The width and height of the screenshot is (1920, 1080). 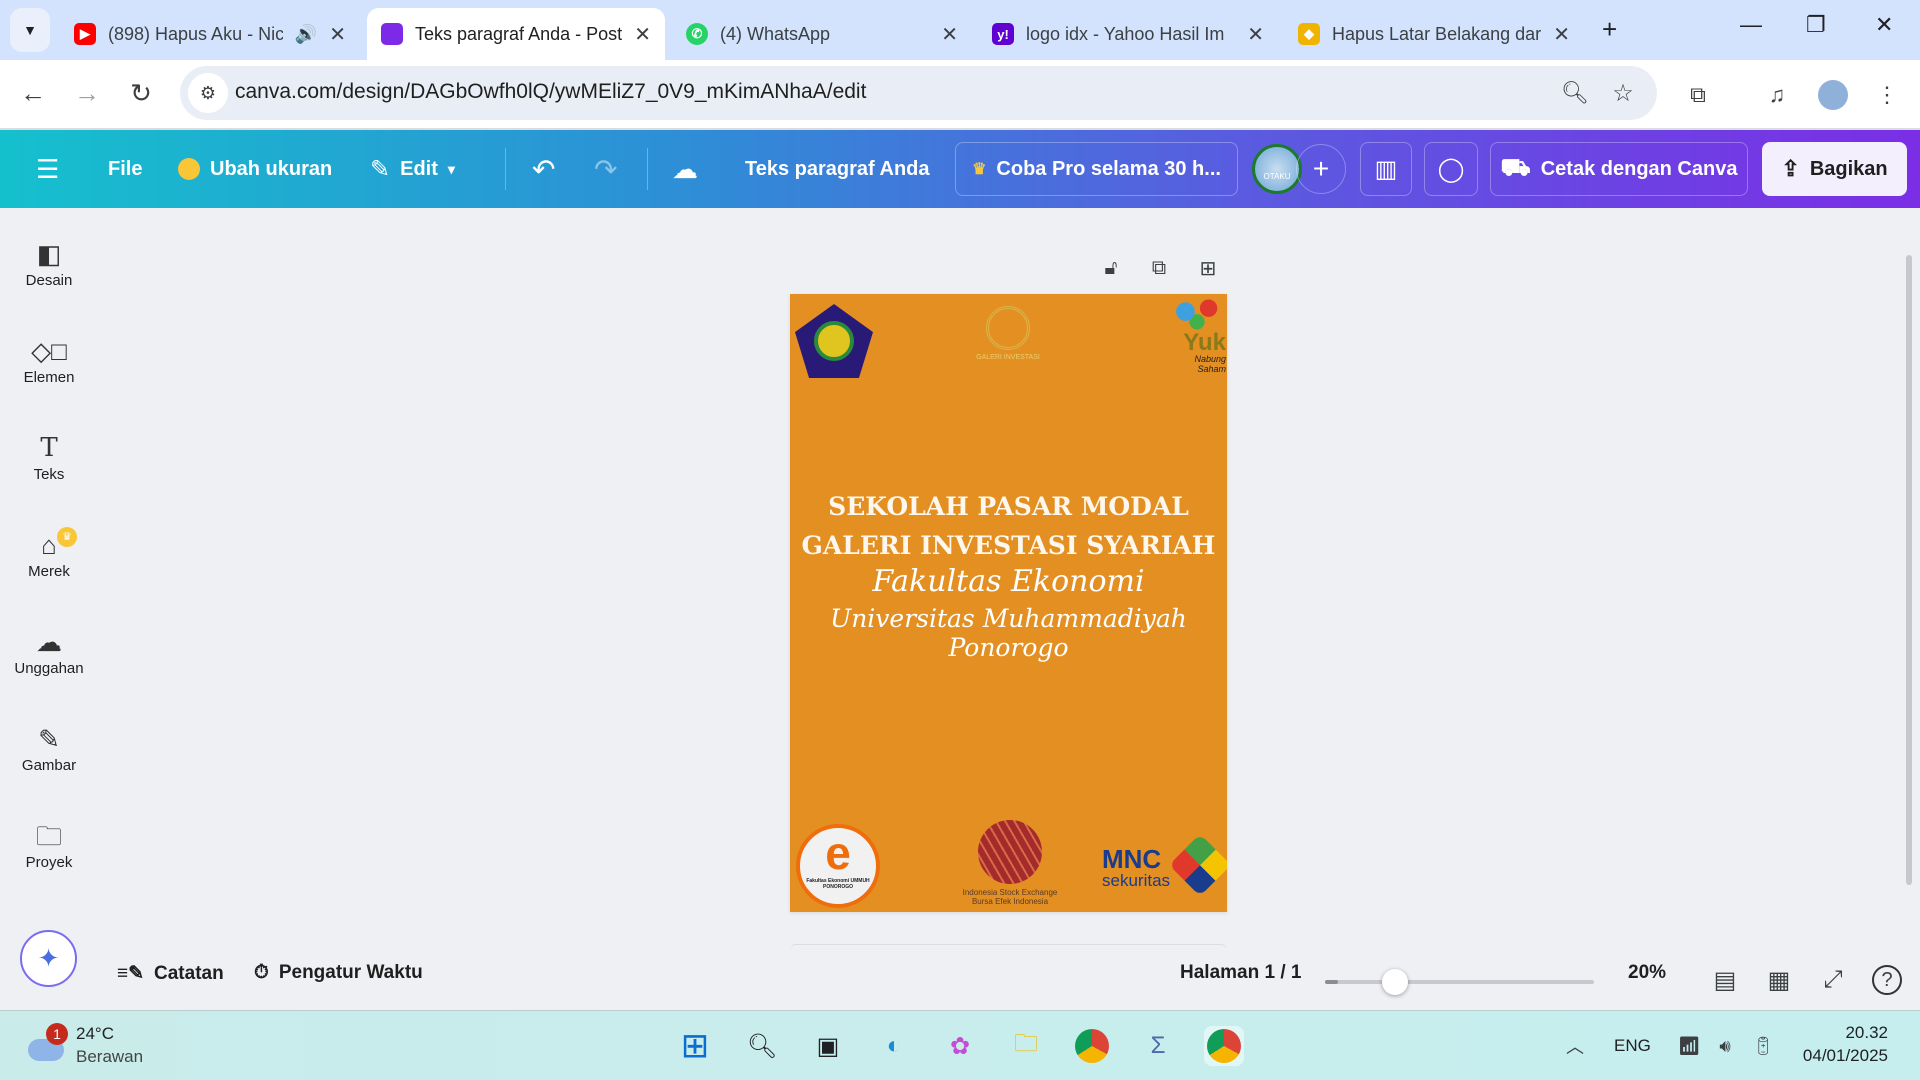 What do you see at coordinates (1884, 25) in the screenshot?
I see `close-window-button: ✕` at bounding box center [1884, 25].